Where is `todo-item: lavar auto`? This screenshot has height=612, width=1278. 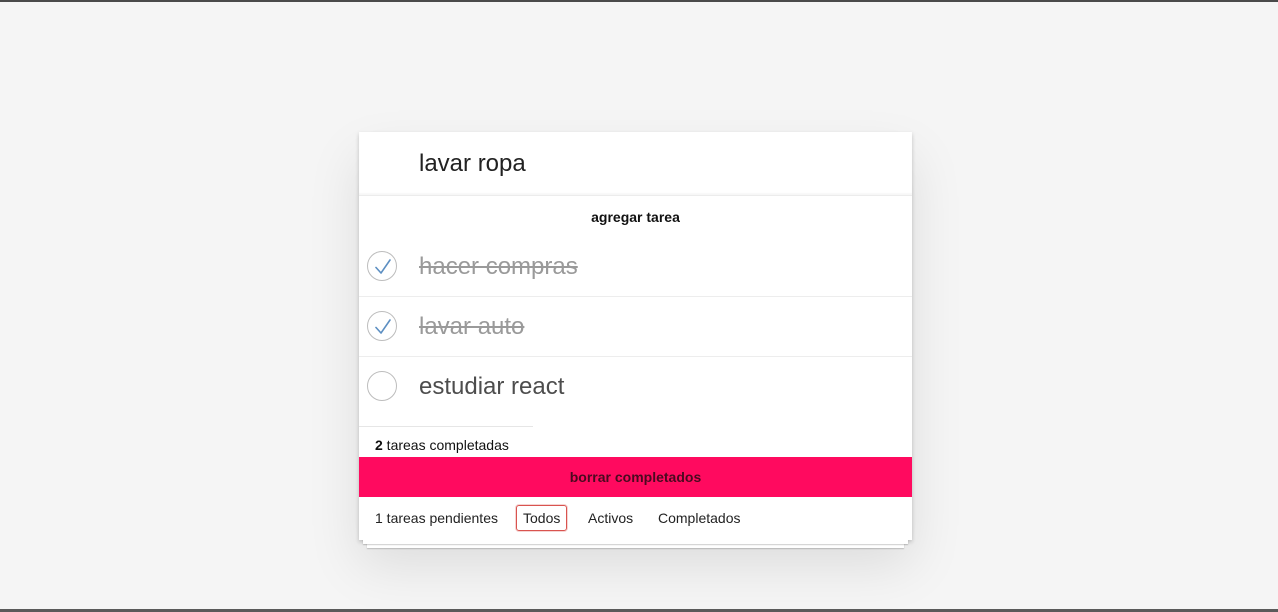
todo-item: lavar auto is located at coordinates (635, 327).